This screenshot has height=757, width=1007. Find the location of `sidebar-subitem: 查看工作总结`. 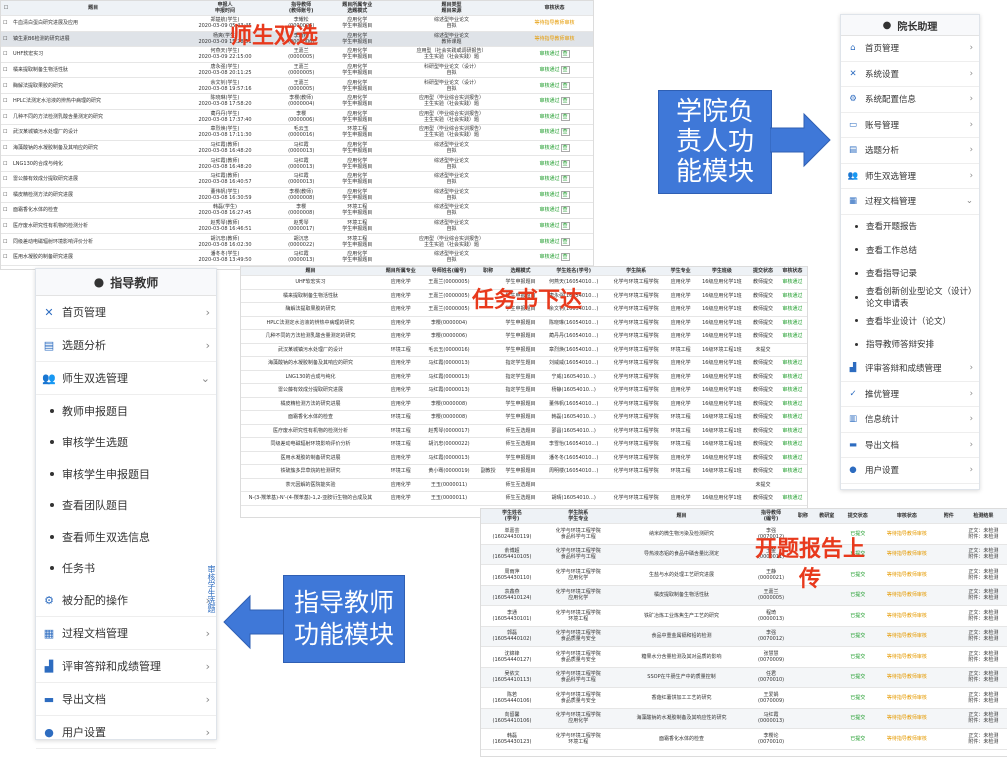

sidebar-subitem: 查看工作总结 is located at coordinates (910, 250).